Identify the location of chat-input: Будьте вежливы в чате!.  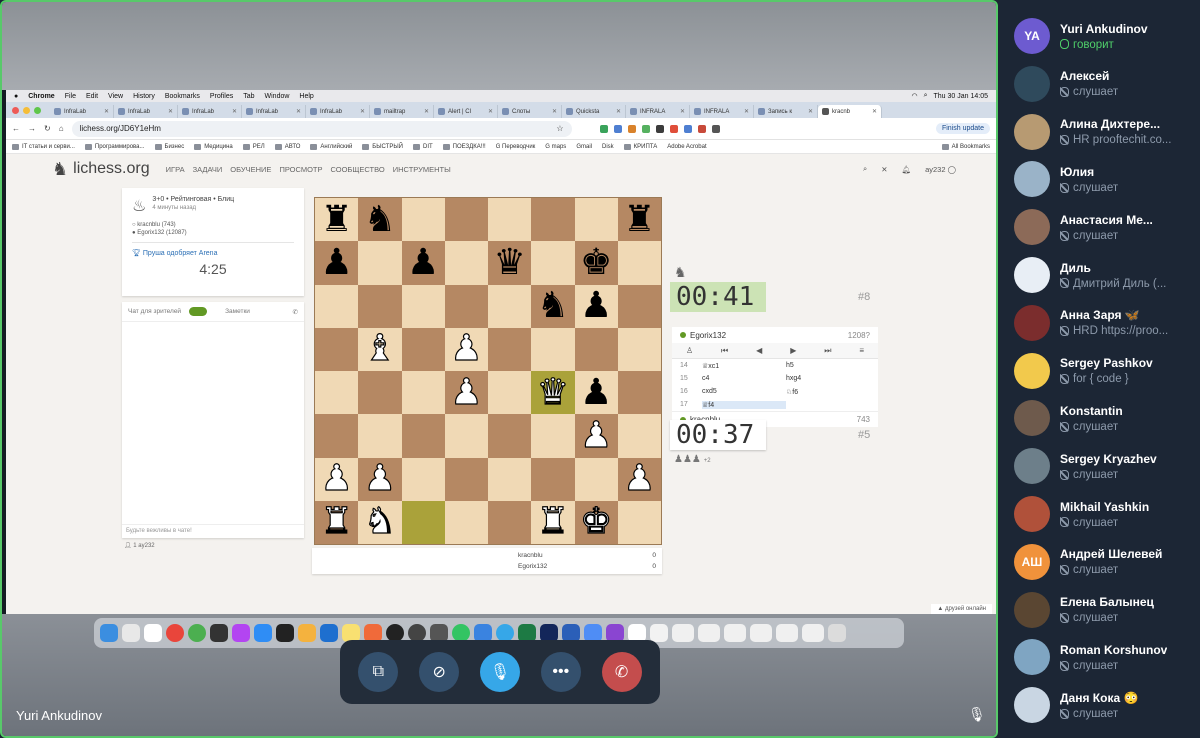
(213, 531).